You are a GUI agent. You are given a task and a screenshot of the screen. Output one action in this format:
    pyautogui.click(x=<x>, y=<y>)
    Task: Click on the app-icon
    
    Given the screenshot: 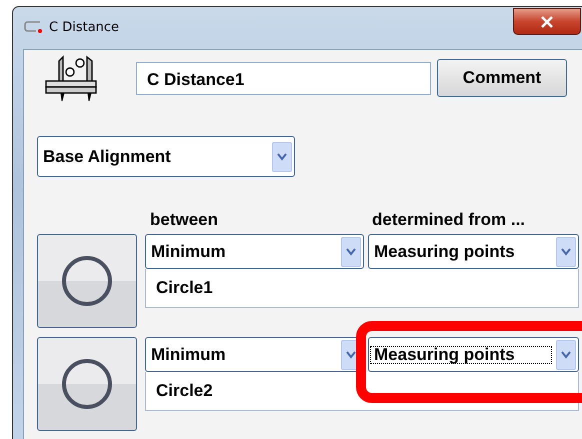 What is the action you would take?
    pyautogui.click(x=34, y=27)
    